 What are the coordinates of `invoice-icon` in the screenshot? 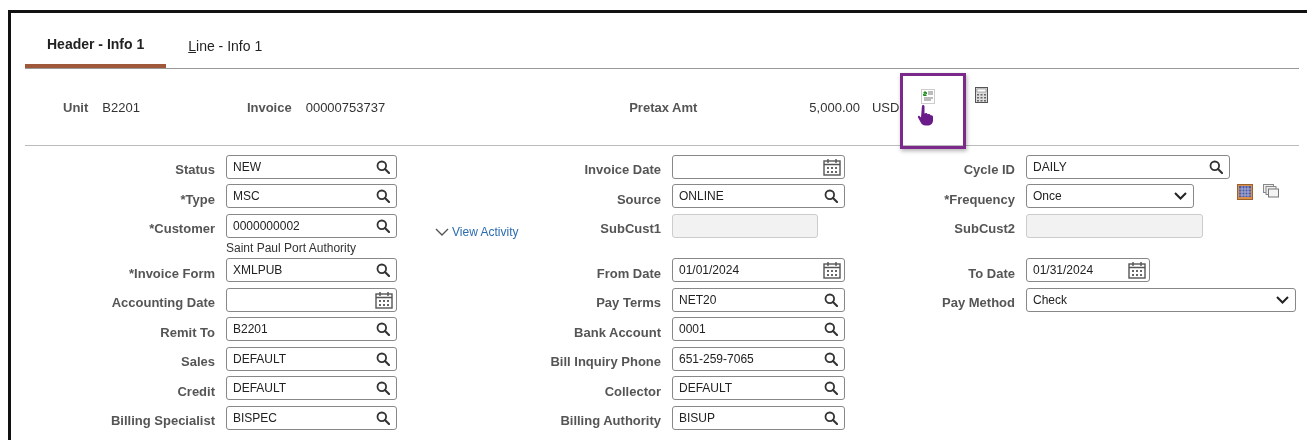 It's located at (928, 96).